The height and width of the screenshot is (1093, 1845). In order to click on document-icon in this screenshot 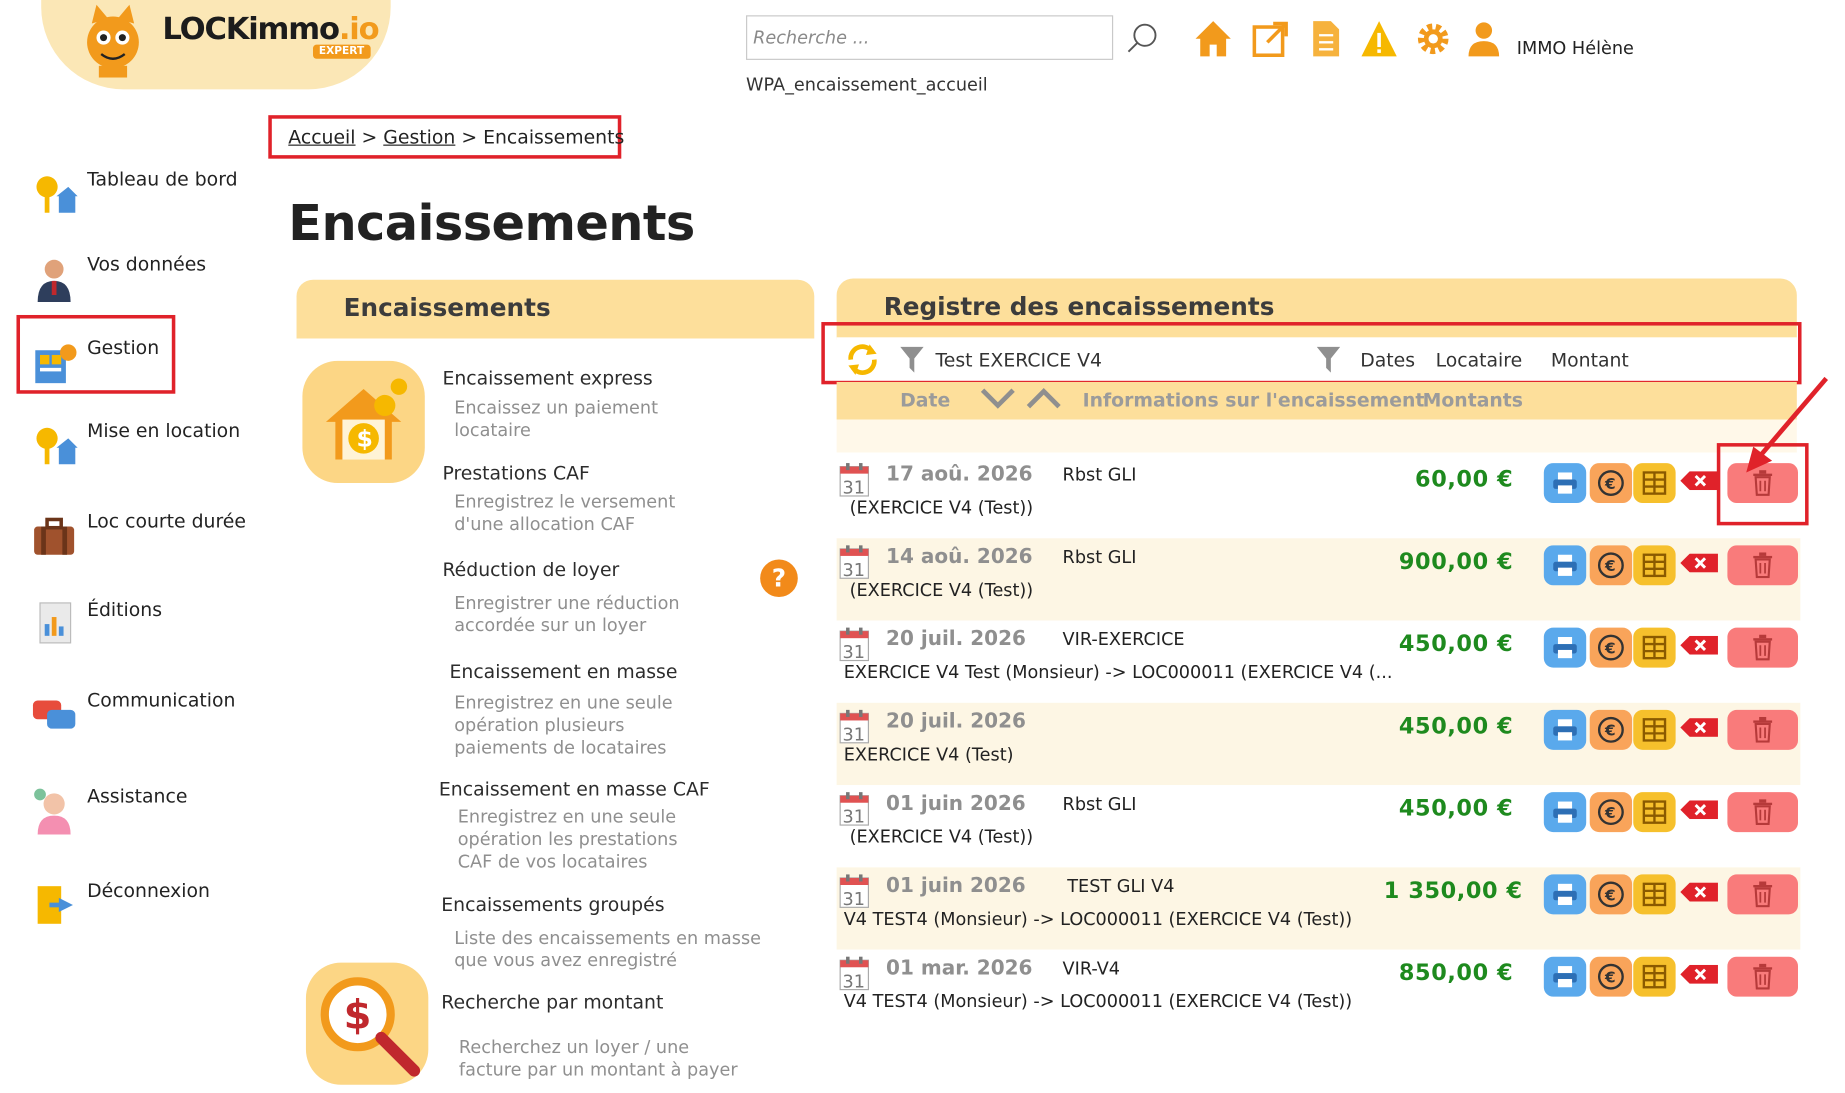, I will do `click(1326, 39)`.